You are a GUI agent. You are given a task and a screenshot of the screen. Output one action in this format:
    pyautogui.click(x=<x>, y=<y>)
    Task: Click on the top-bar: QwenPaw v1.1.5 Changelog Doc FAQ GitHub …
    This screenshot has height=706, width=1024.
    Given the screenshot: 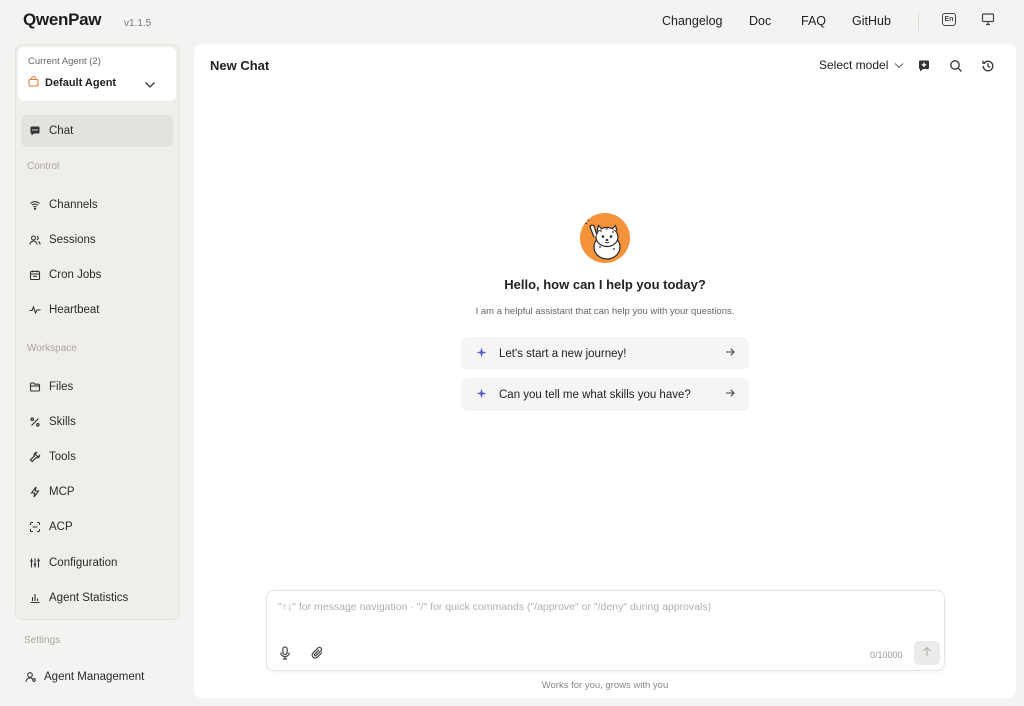 What is the action you would take?
    pyautogui.click(x=512, y=22)
    